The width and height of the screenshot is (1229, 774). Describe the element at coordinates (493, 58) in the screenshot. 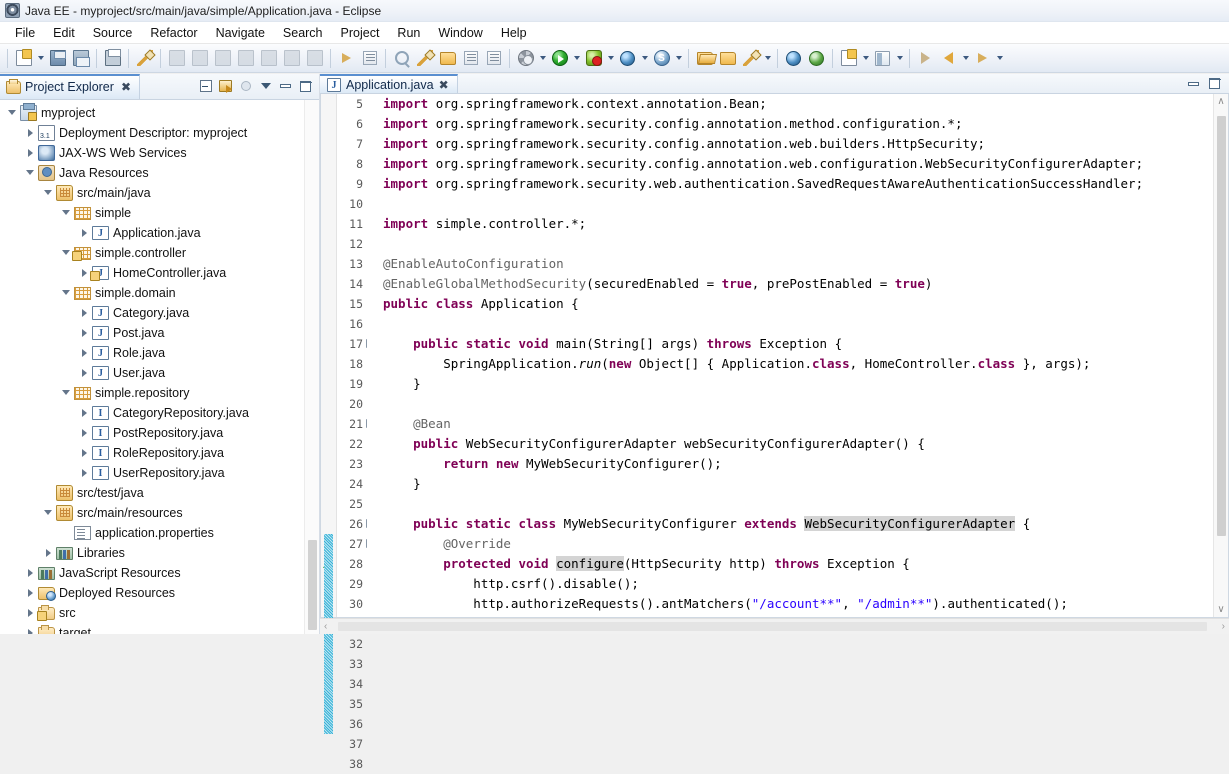

I see `task-button` at that location.